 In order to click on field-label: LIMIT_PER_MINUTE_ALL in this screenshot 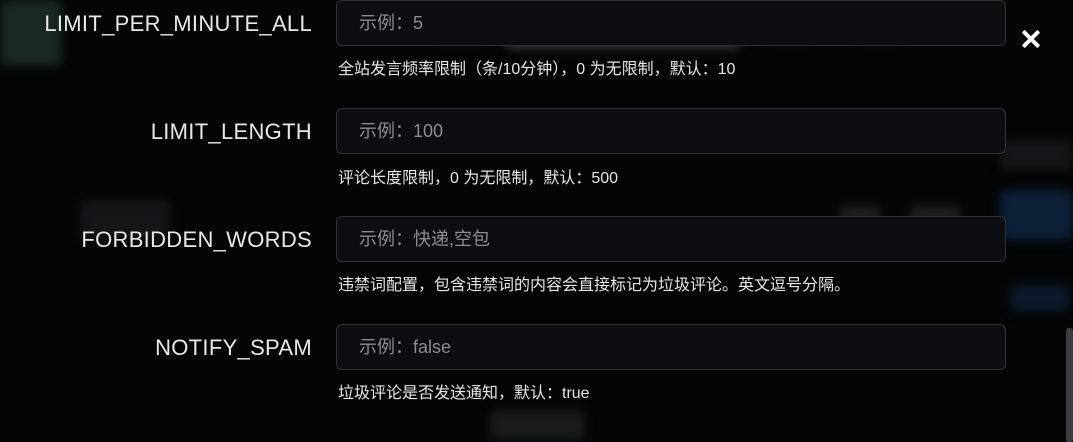, I will do `click(178, 23)`.